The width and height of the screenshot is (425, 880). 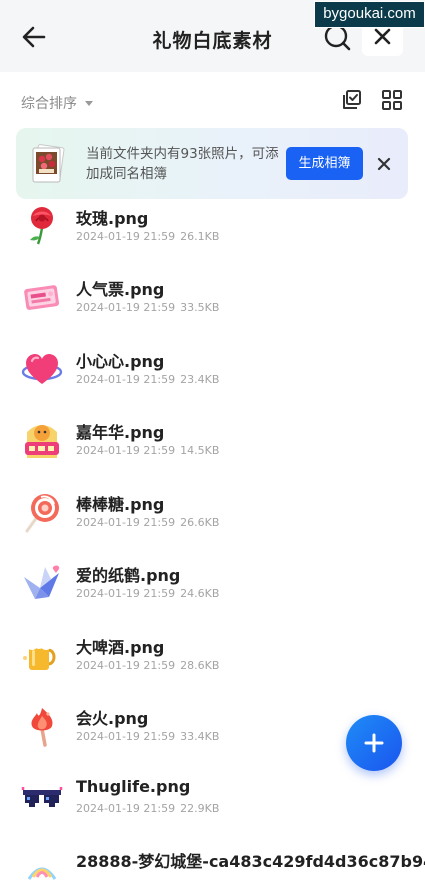 What do you see at coordinates (42, 655) in the screenshot?
I see `beer-icon` at bounding box center [42, 655].